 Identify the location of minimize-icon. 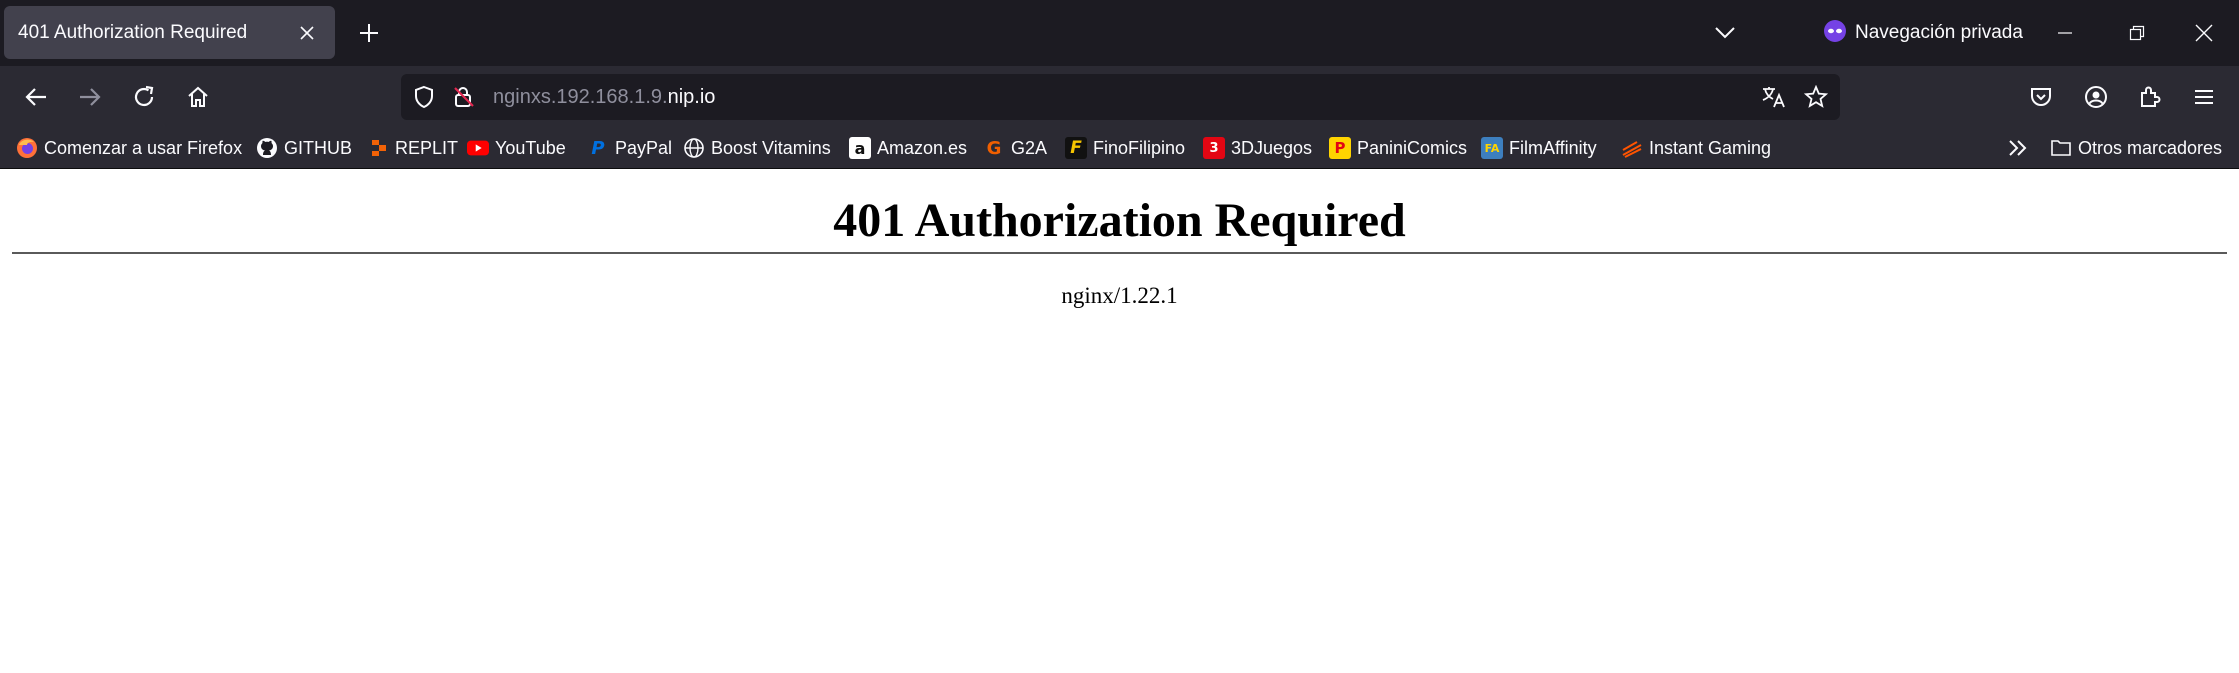
(2065, 33).